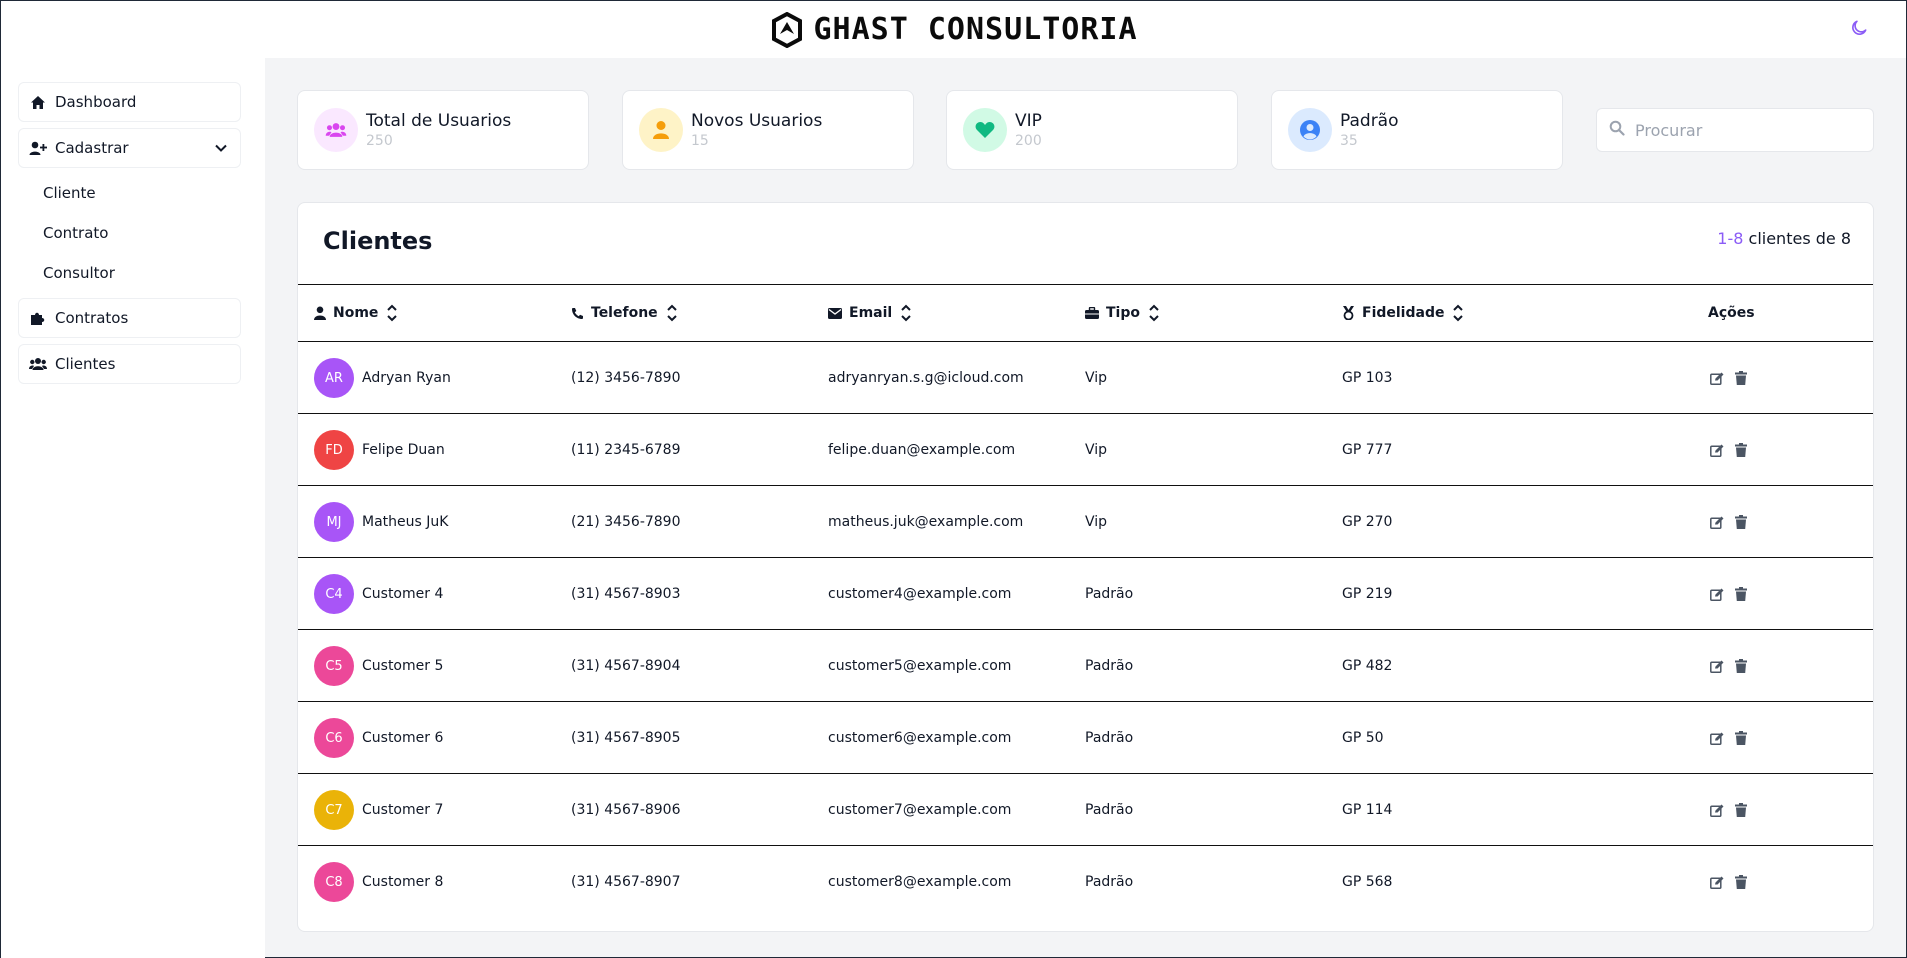 The width and height of the screenshot is (1907, 958). I want to click on column-header-email: Email, so click(870, 313).